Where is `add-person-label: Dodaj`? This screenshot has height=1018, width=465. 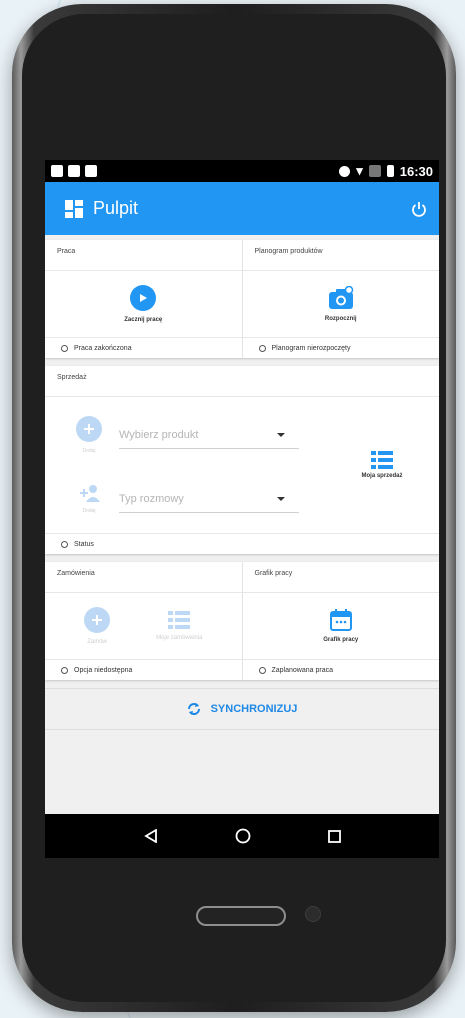
add-person-label: Dodaj is located at coordinates (89, 511).